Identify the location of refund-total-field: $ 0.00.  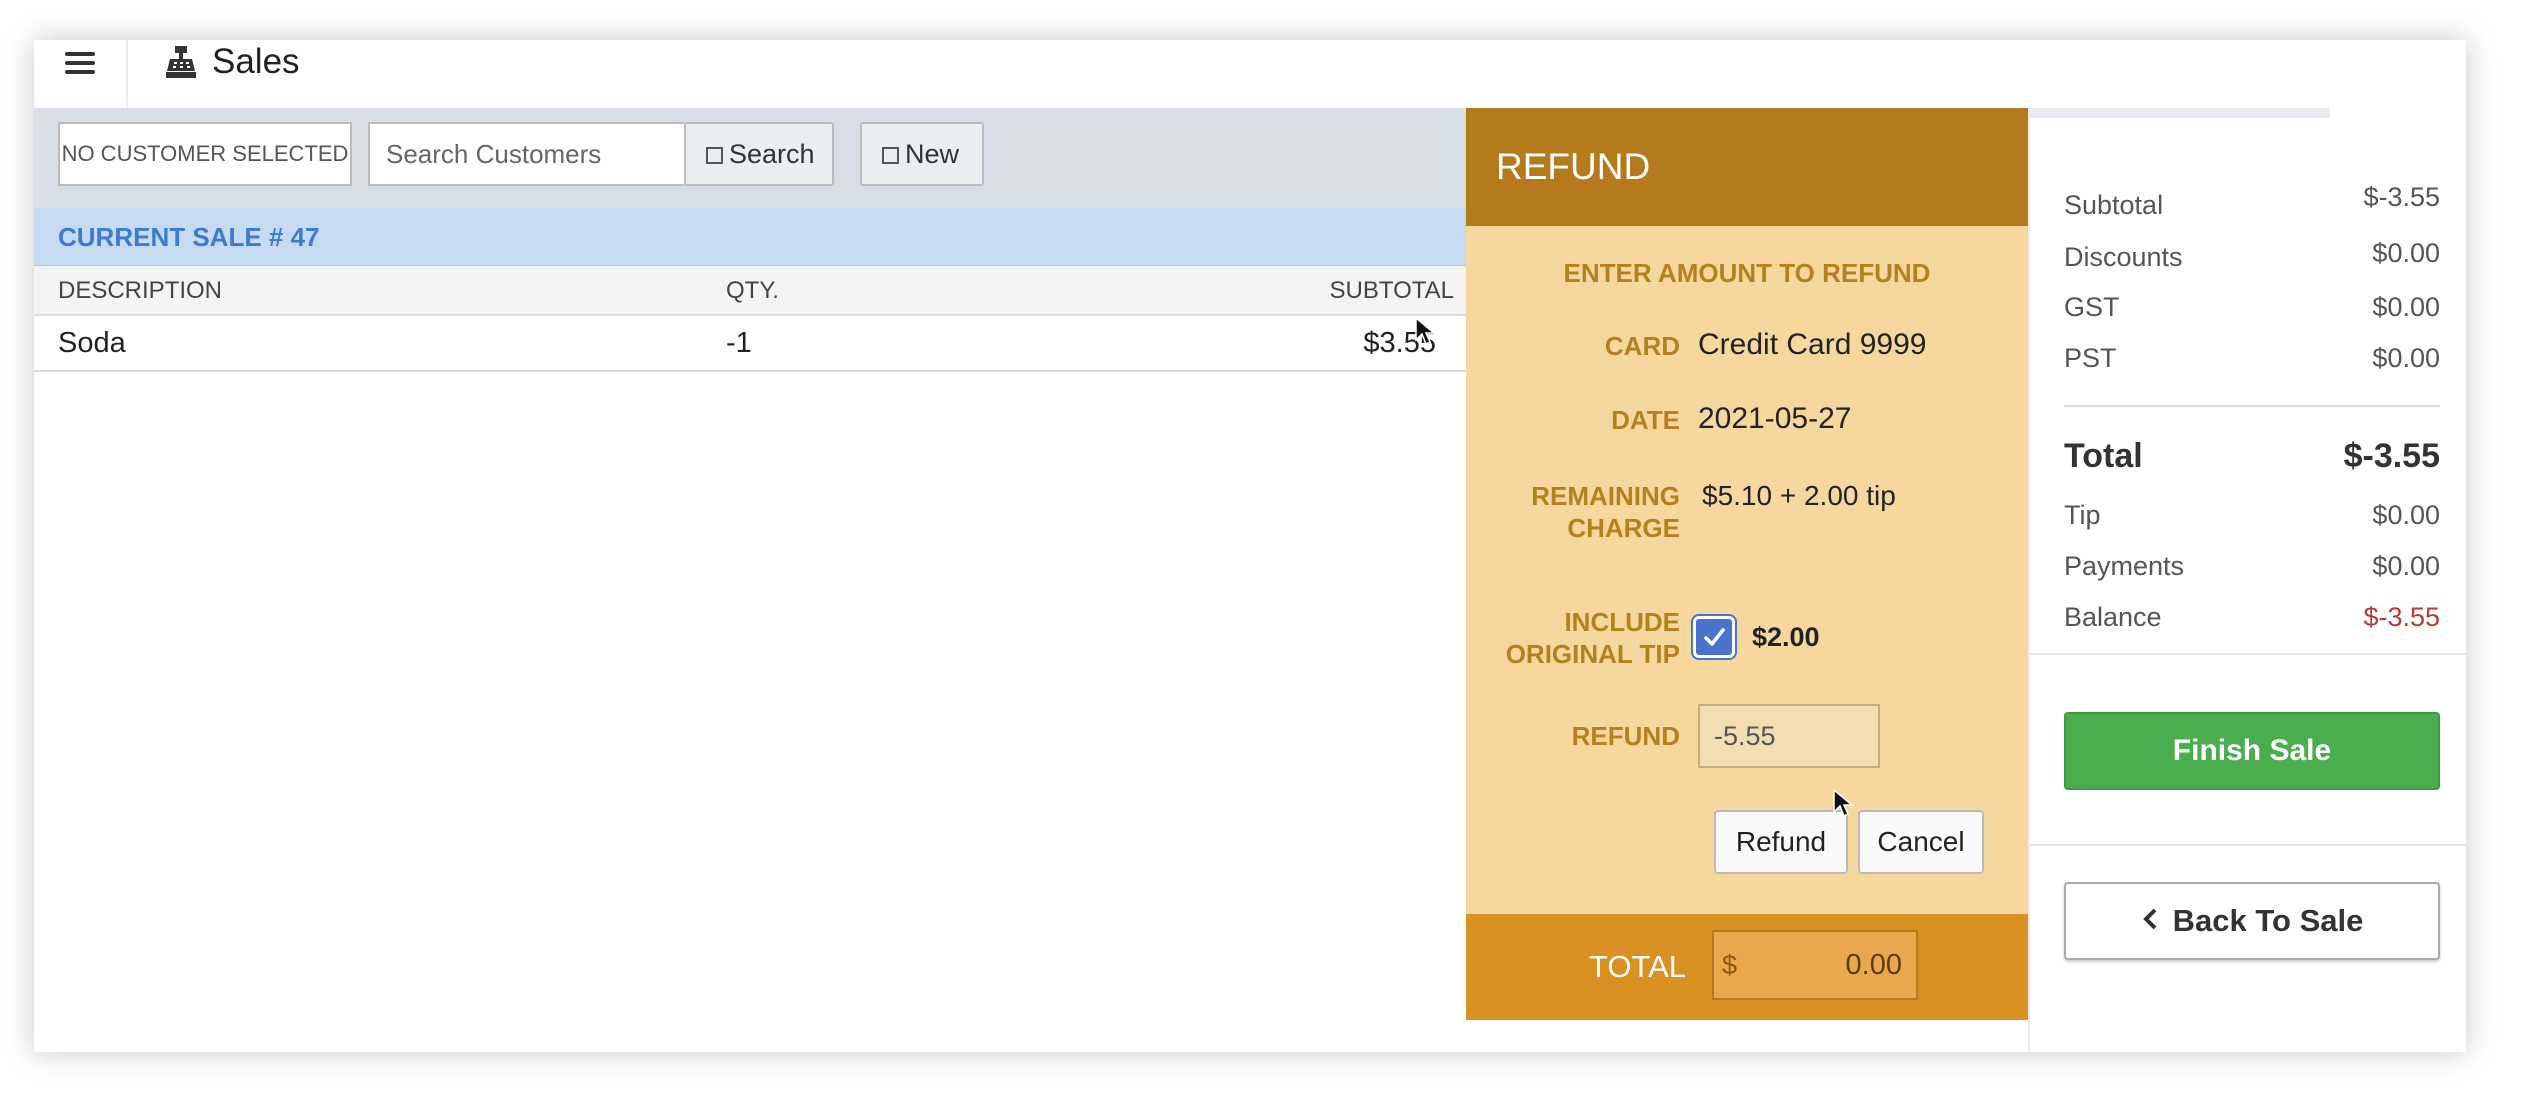
(1815, 965).